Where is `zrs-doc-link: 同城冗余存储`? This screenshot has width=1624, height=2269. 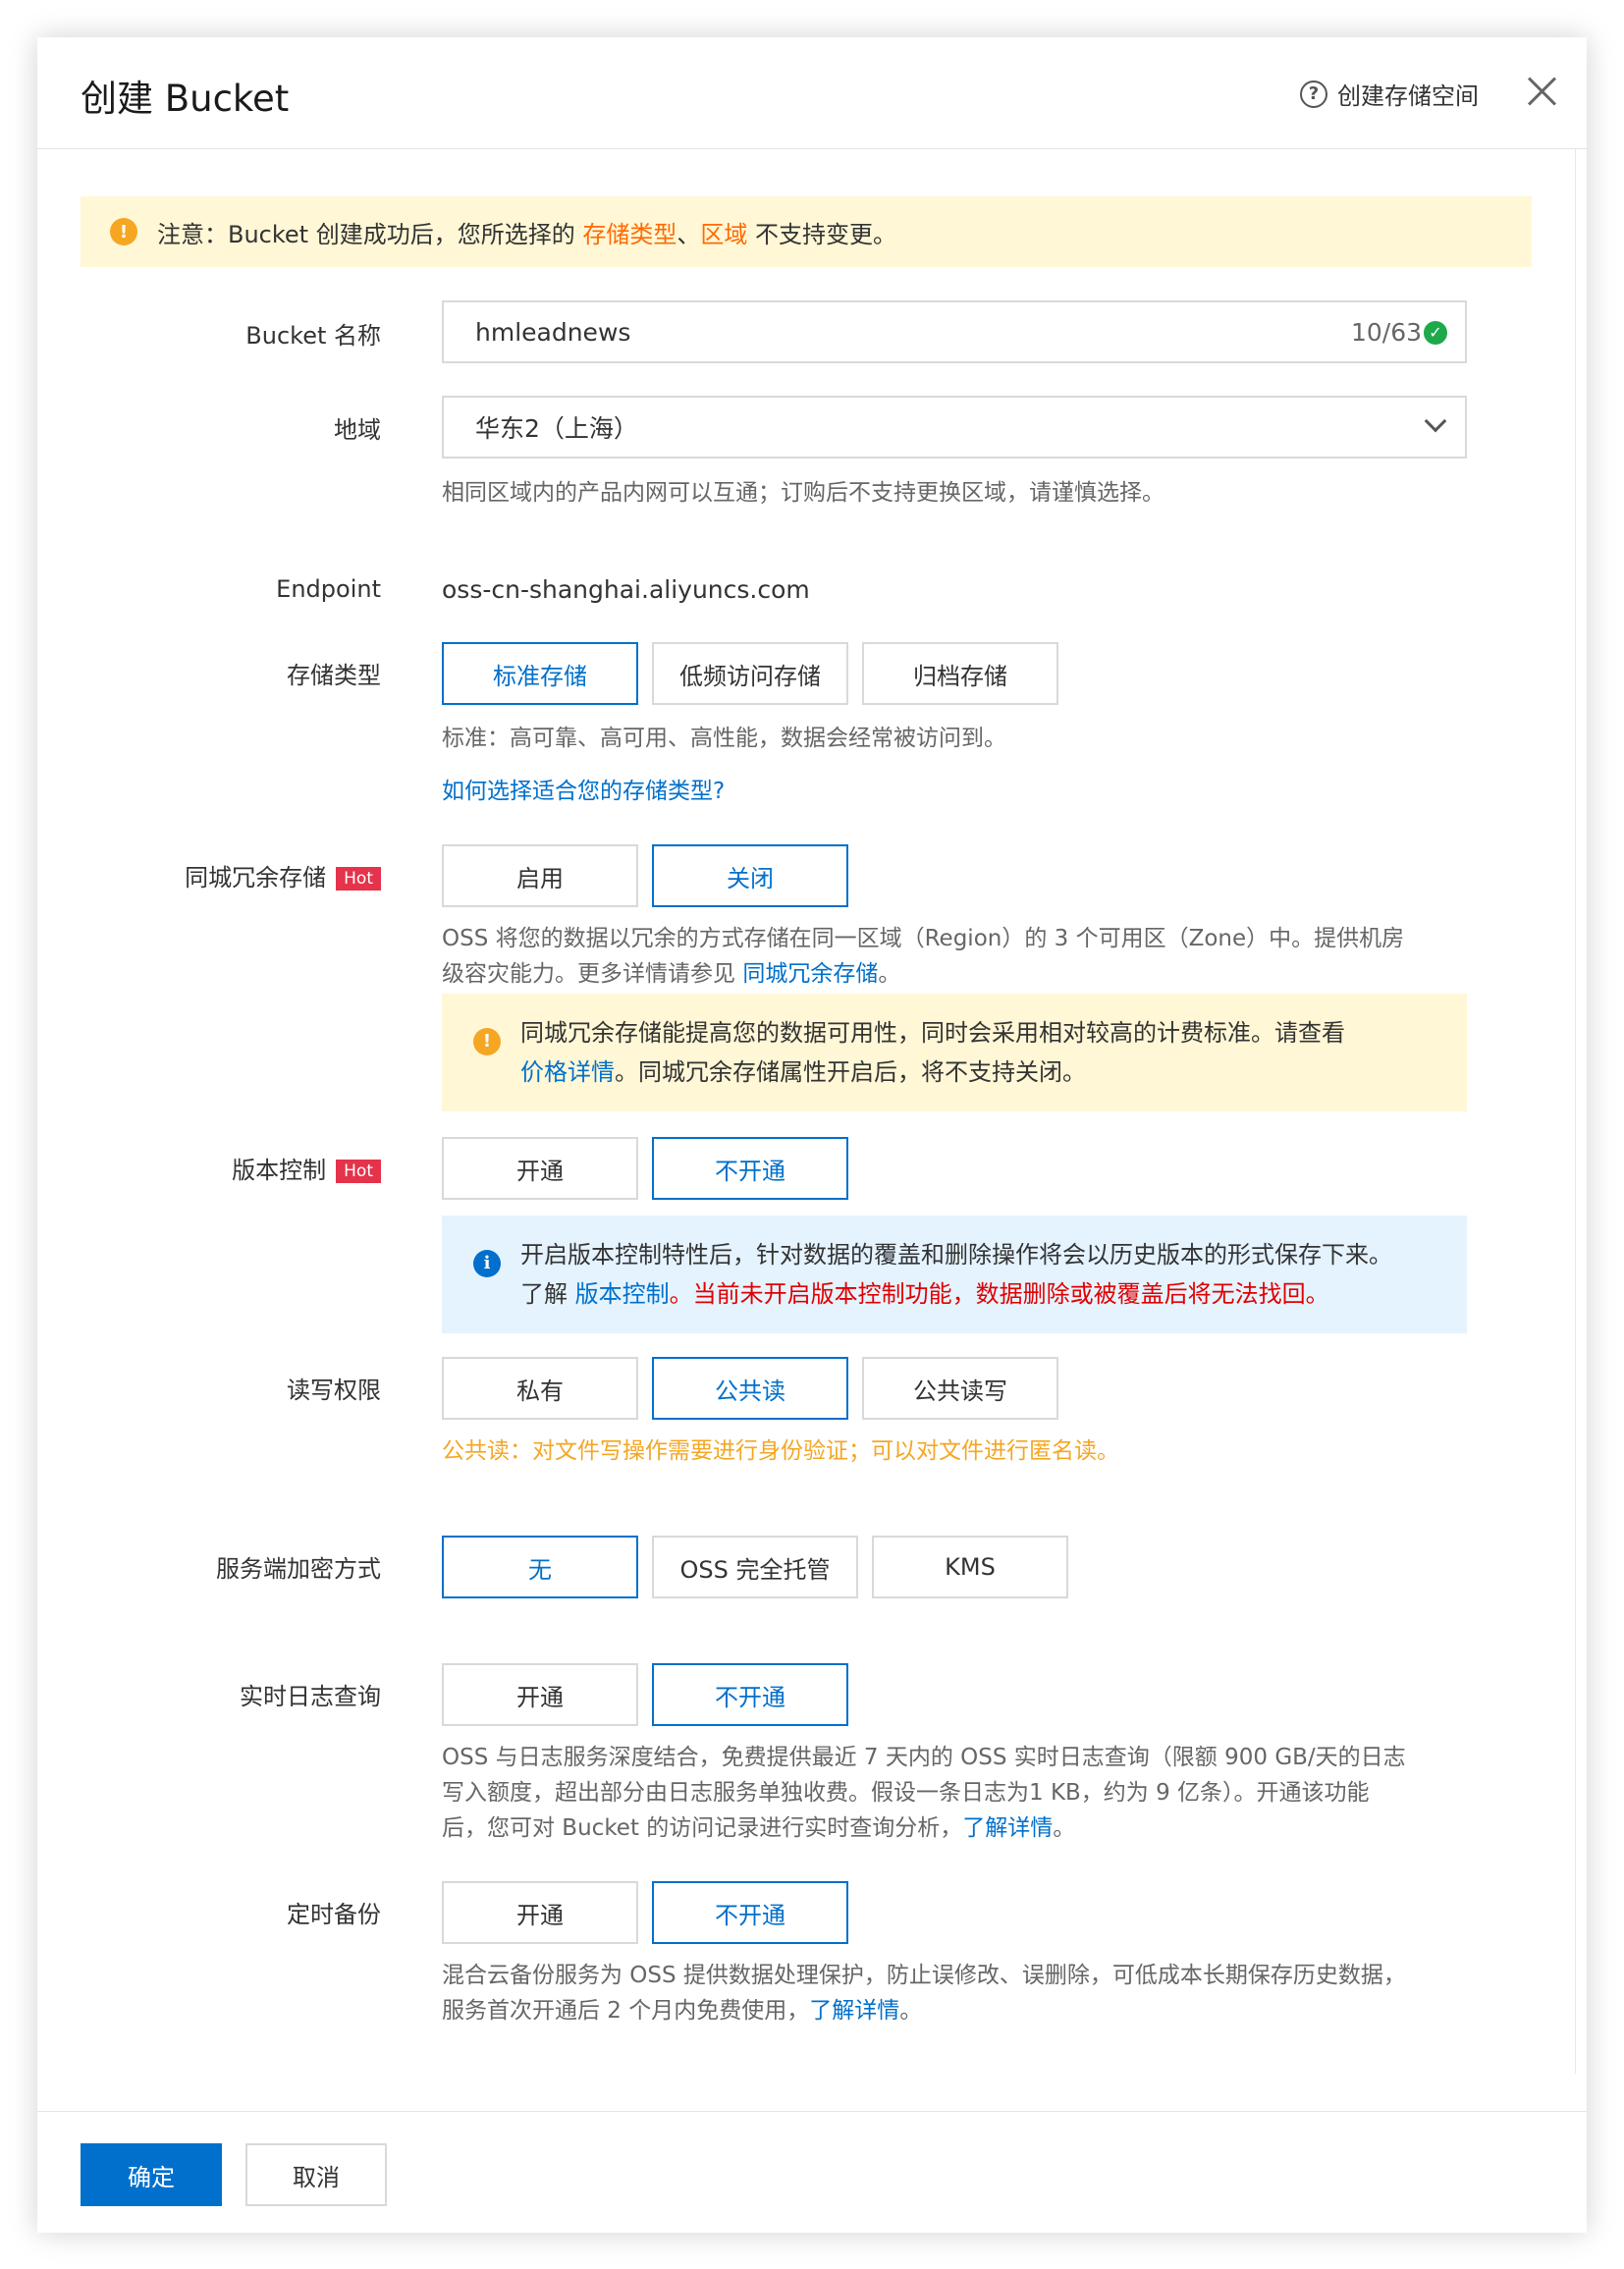
zrs-doc-link: 同城冗余存储 is located at coordinates (810, 974).